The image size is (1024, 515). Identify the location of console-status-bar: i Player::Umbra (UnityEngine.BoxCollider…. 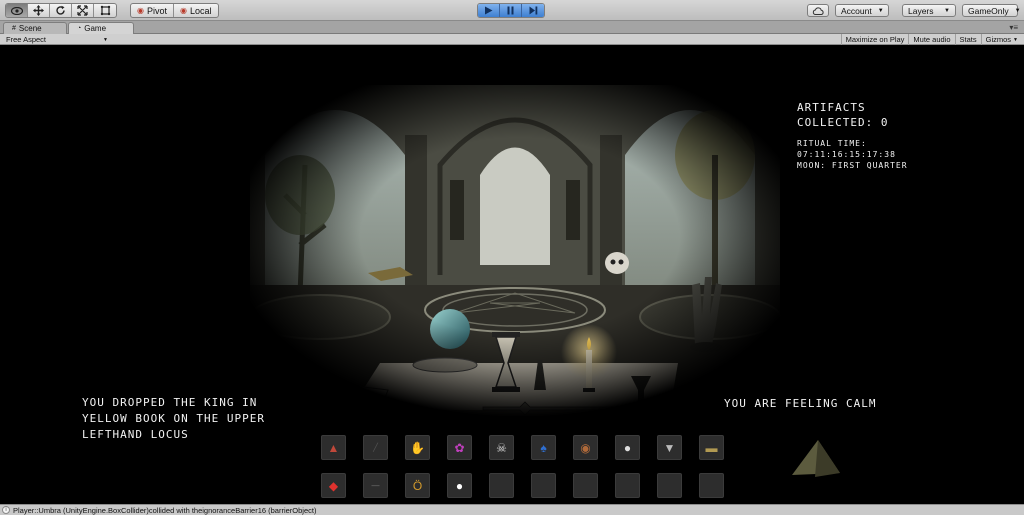
(512, 509).